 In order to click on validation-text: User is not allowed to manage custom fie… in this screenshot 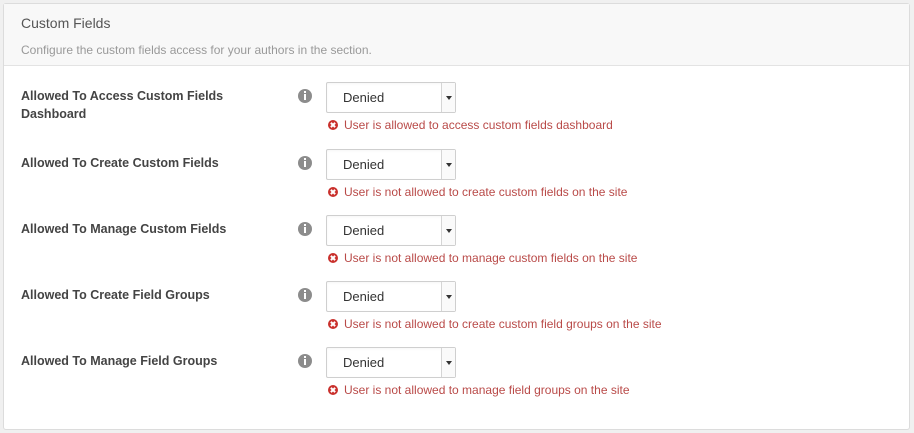, I will do `click(491, 258)`.